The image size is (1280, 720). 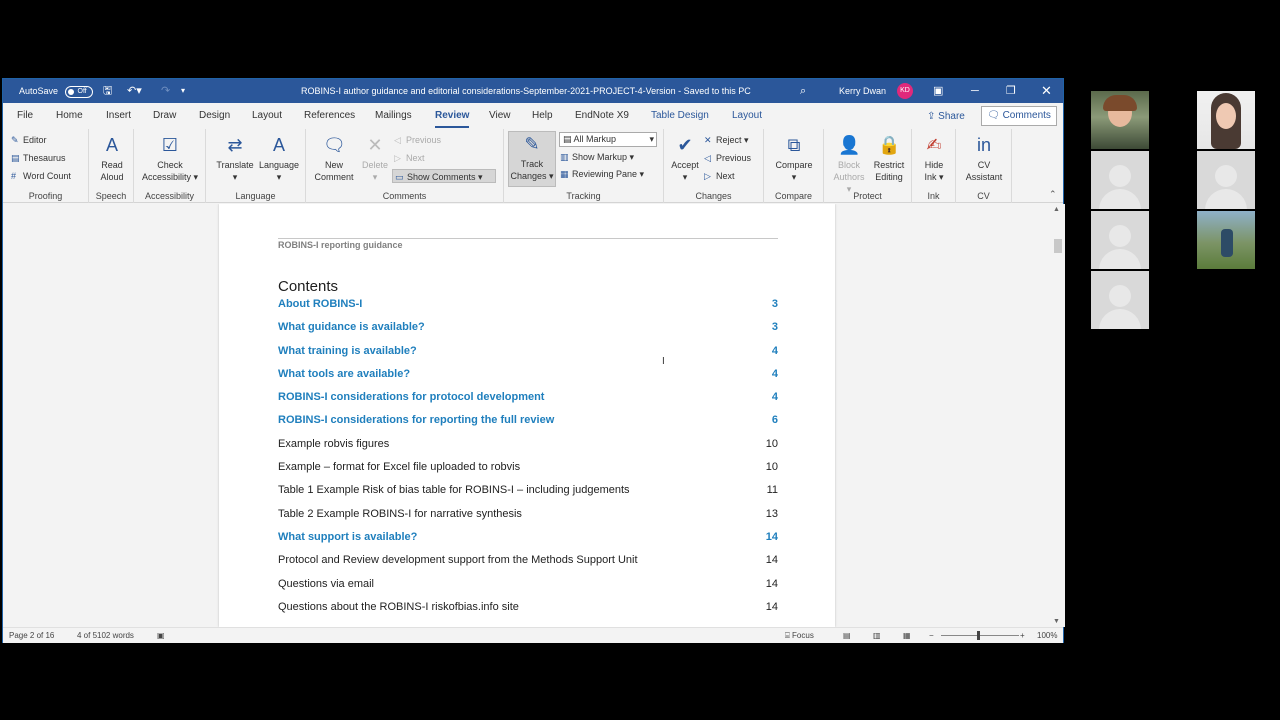 I want to click on tab-draw: Draw, so click(x=164, y=116).